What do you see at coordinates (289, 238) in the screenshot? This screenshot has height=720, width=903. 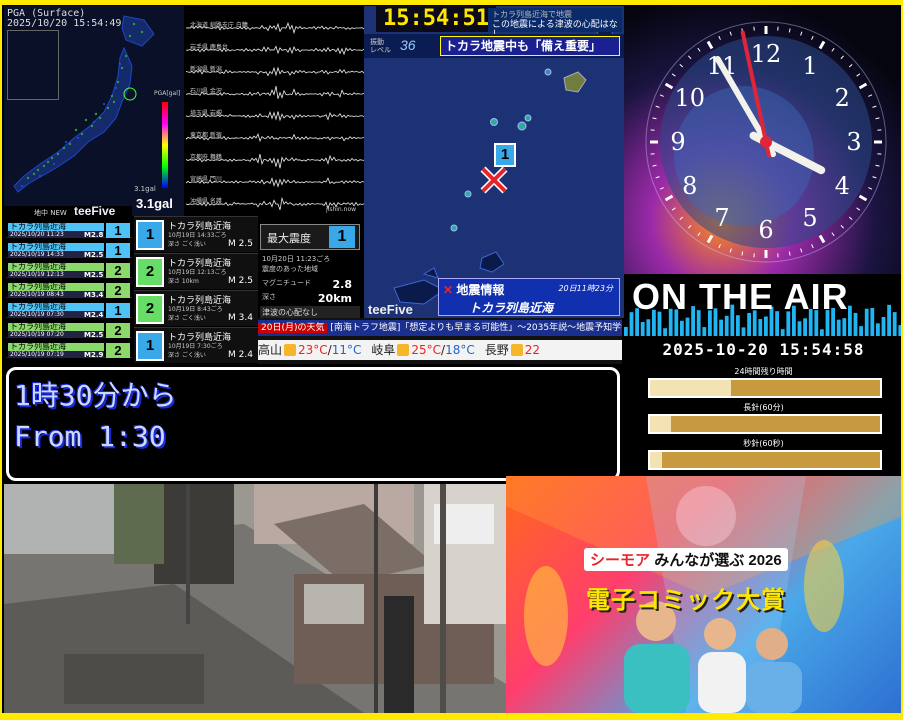 I see `max-intensity-label: 最大震度` at bounding box center [289, 238].